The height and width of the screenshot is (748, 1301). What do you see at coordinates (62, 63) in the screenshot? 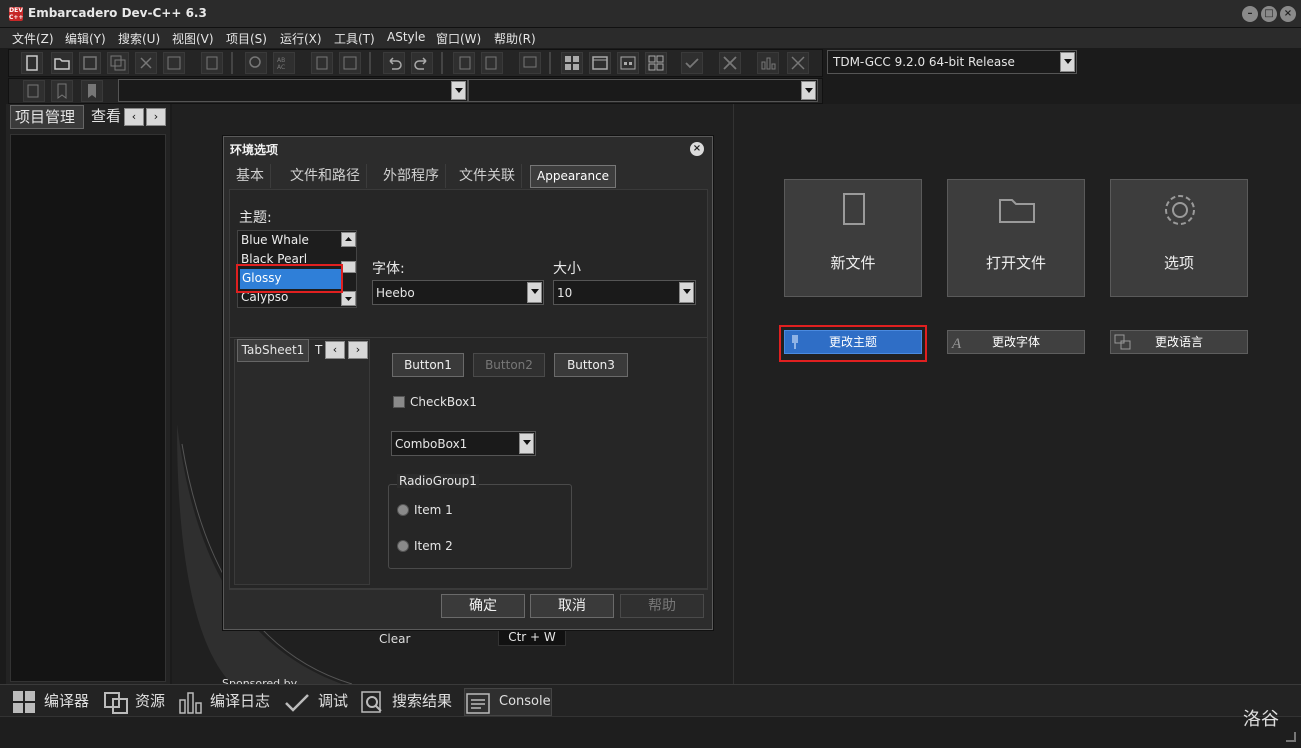
I see `open-folder-icon` at bounding box center [62, 63].